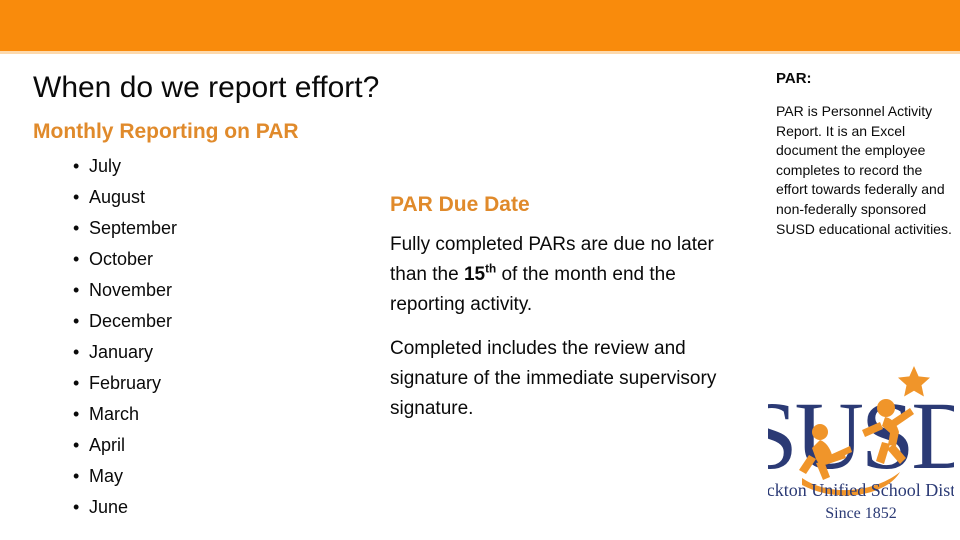 The height and width of the screenshot is (540, 960). What do you see at coordinates (107, 445) in the screenshot?
I see `list-item-label: April` at bounding box center [107, 445].